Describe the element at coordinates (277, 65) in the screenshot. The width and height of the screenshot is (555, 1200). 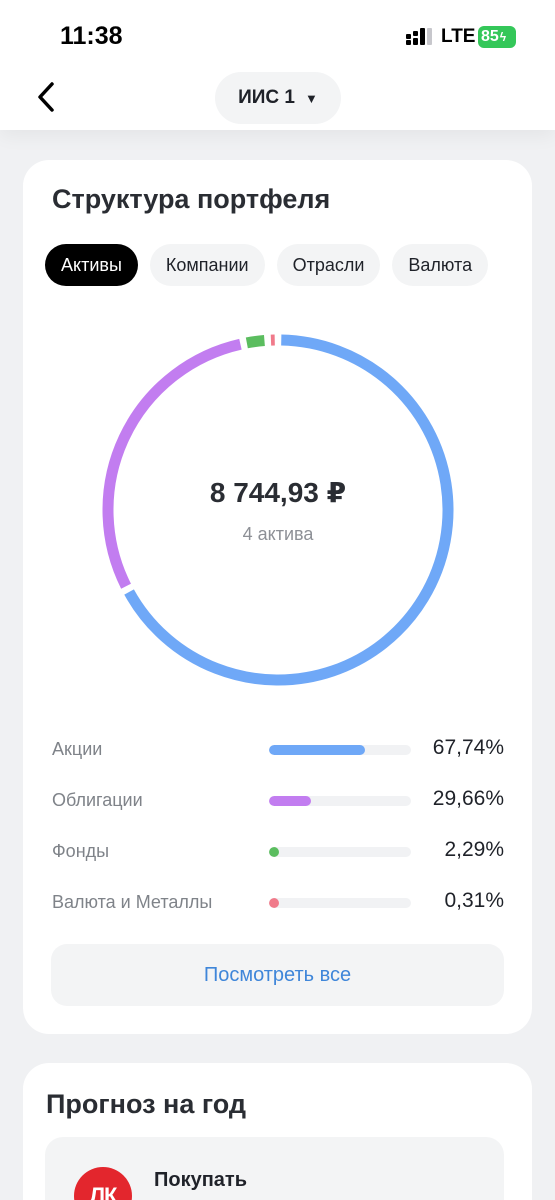
I see `top-bar: 11:38 LTE 85 ϟ ИИС 1 ▼` at that location.